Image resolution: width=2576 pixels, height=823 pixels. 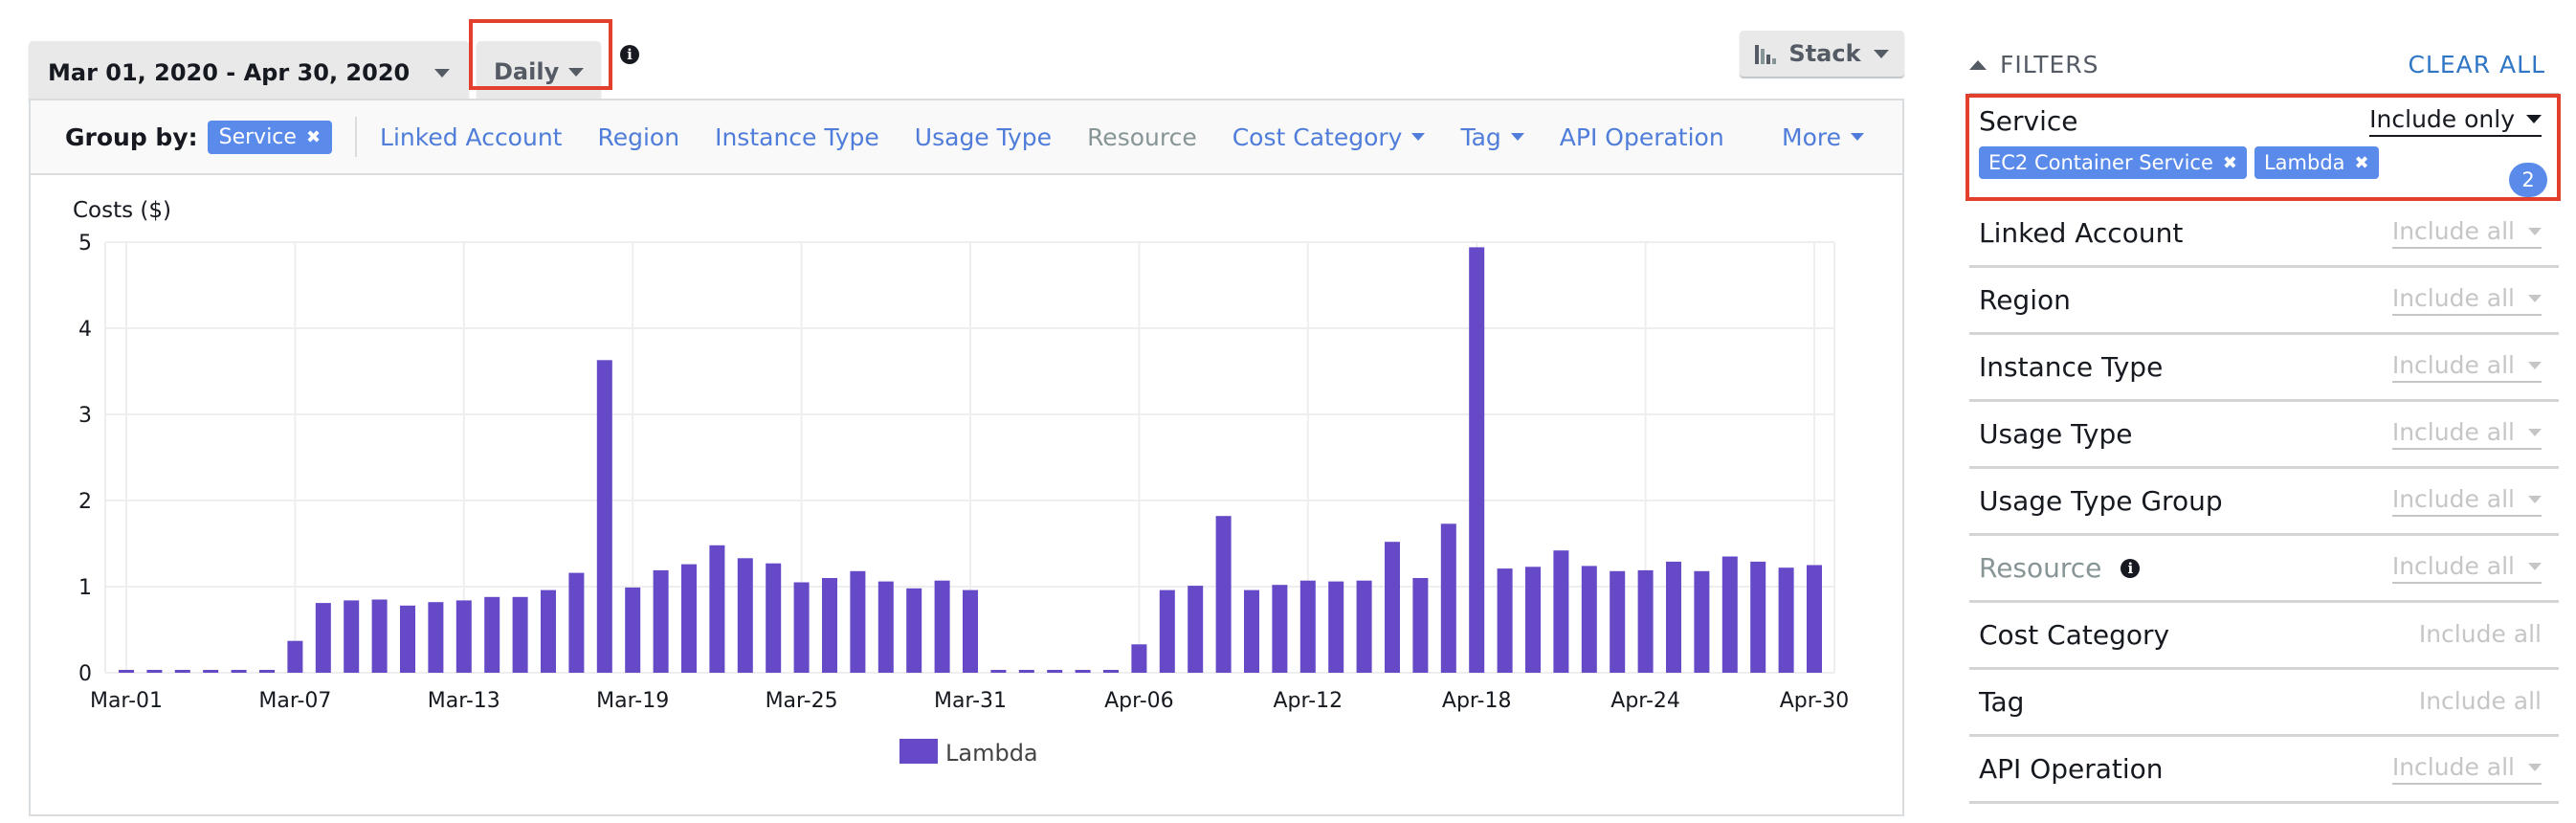 What do you see at coordinates (970, 701) in the screenshot?
I see `x-tick-label: Mar-31` at bounding box center [970, 701].